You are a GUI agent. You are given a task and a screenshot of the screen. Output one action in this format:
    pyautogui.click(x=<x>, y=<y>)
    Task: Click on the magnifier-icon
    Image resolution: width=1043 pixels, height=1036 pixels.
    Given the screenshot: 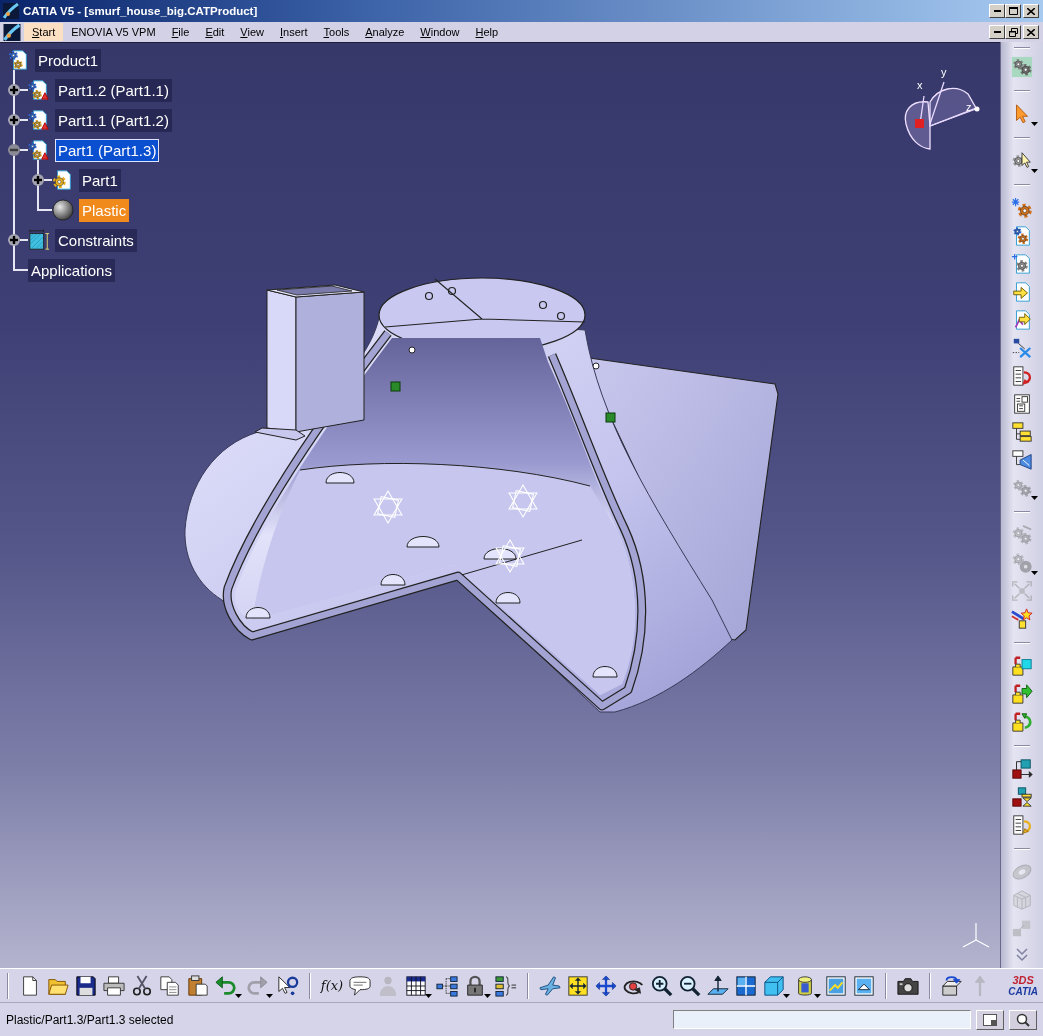 What is the action you would take?
    pyautogui.click(x=1023, y=1019)
    